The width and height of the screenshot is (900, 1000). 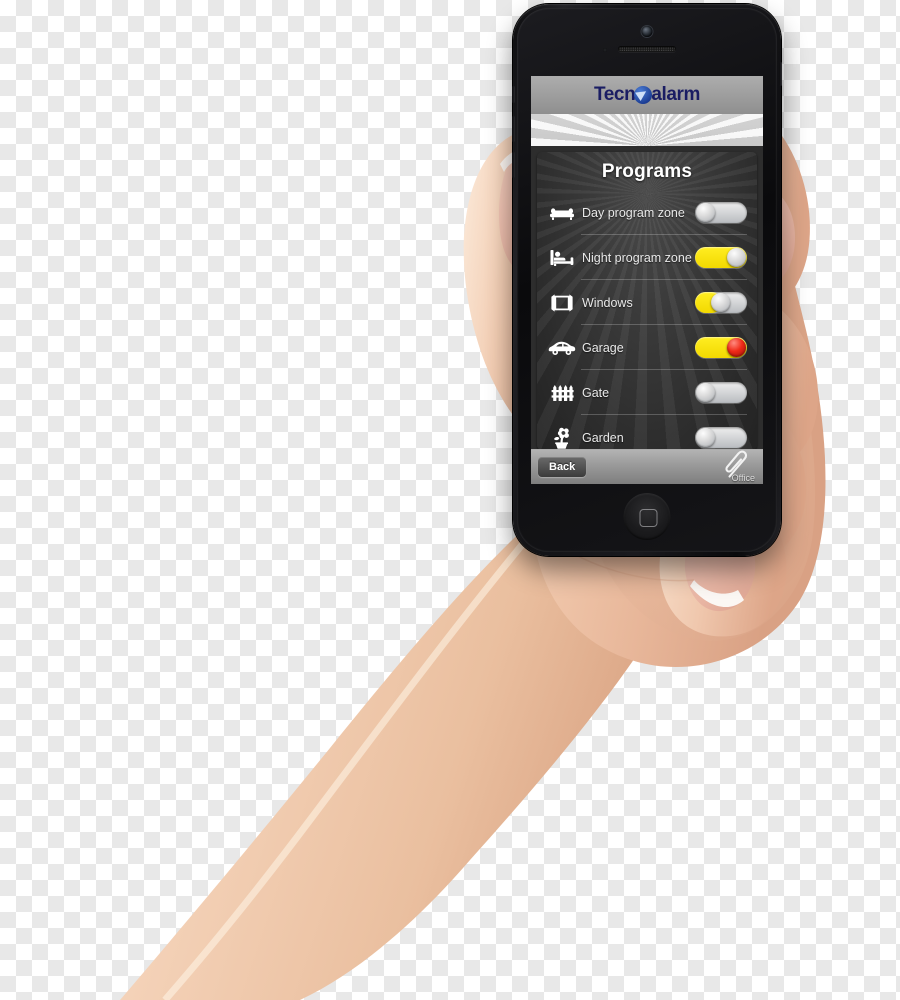 I want to click on window-icon, so click(x=562, y=303).